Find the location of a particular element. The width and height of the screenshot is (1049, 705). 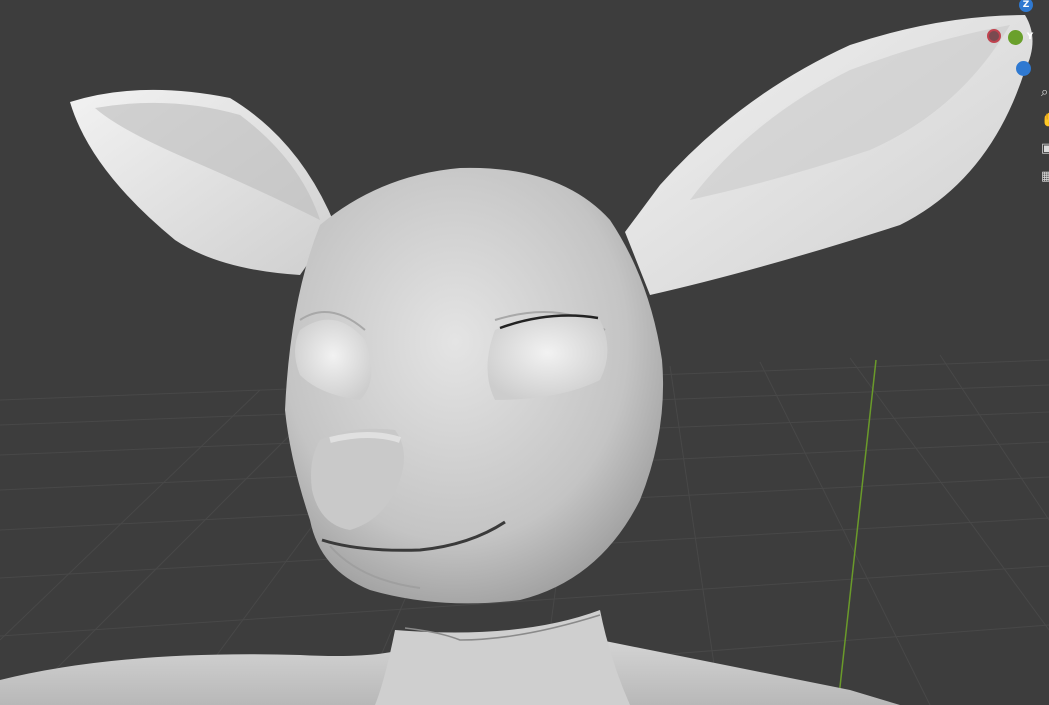

y-axis-handle is located at coordinates (1015, 37).